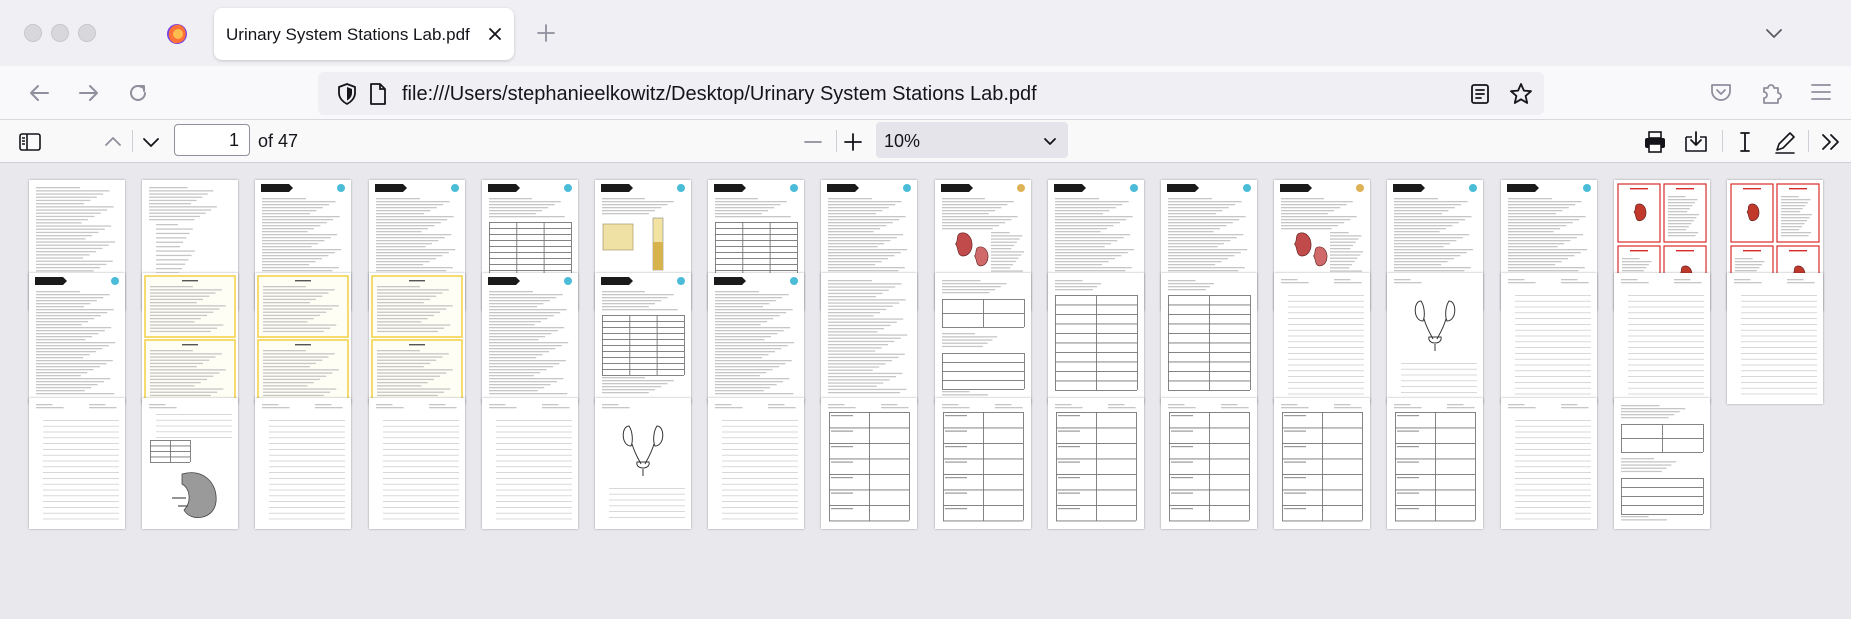  Describe the element at coordinates (1831, 142) in the screenshot. I see `more-tools-icon` at that location.